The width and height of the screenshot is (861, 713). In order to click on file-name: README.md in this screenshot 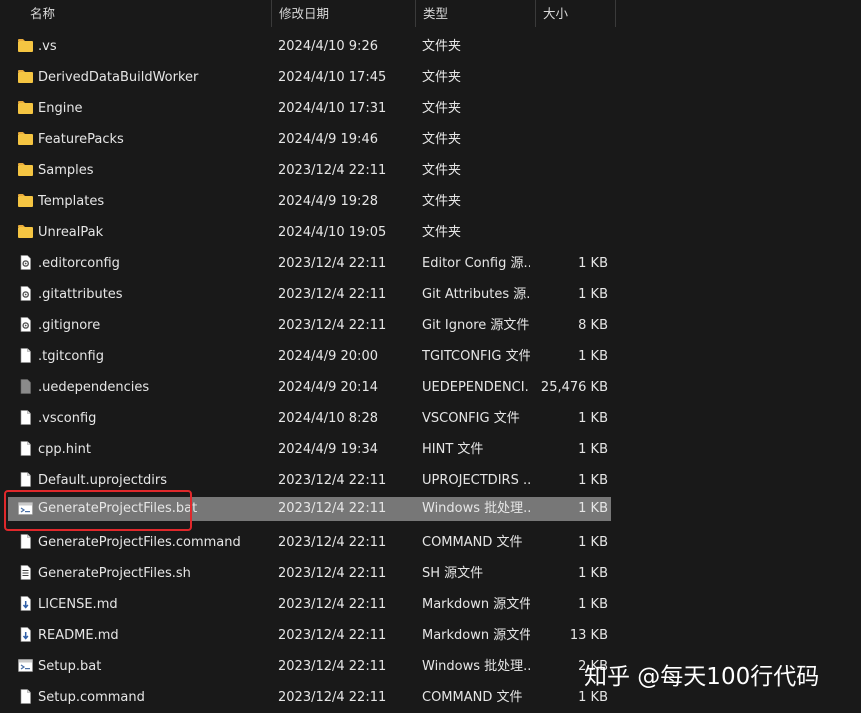, I will do `click(78, 635)`.